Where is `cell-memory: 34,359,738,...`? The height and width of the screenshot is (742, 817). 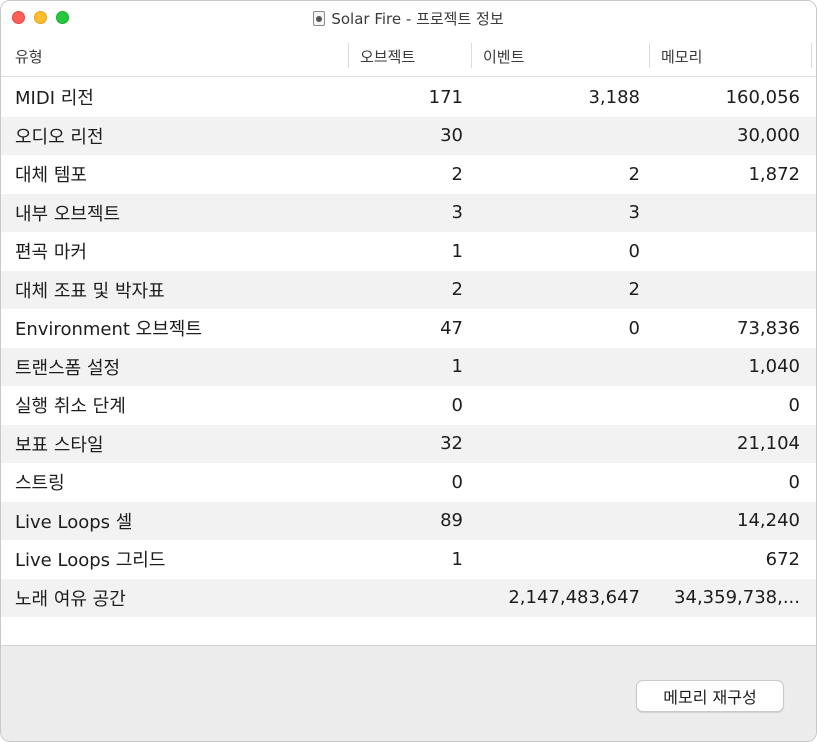 cell-memory: 34,359,738,... is located at coordinates (737, 598).